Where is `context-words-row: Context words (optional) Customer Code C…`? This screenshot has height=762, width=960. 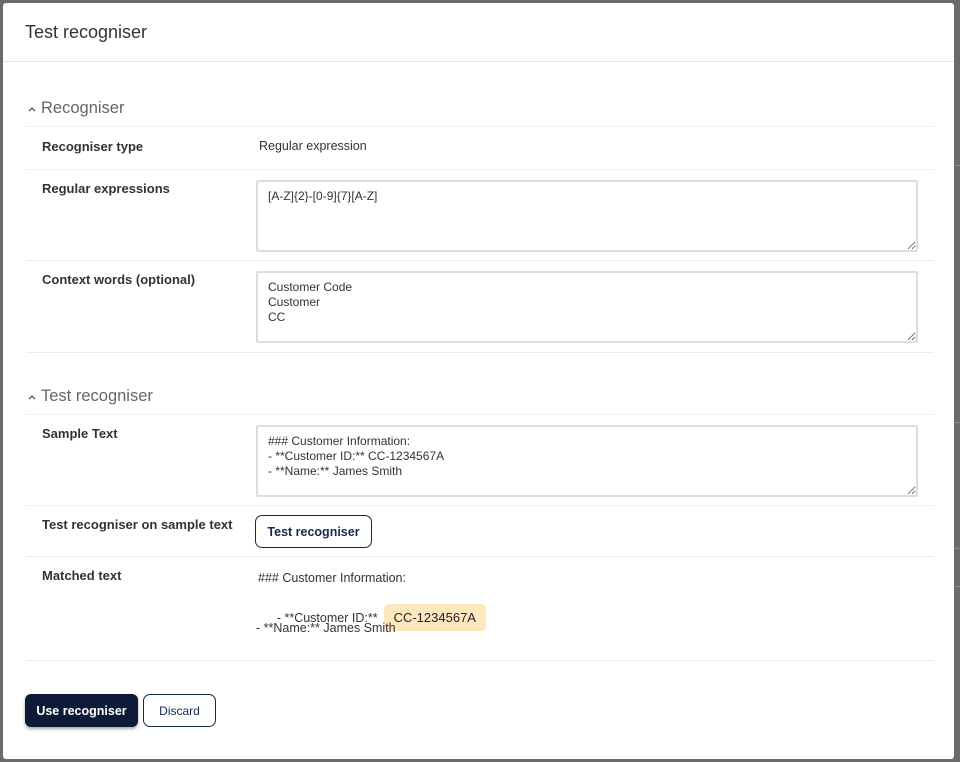 context-words-row: Context words (optional) Customer Code C… is located at coordinates (480, 306).